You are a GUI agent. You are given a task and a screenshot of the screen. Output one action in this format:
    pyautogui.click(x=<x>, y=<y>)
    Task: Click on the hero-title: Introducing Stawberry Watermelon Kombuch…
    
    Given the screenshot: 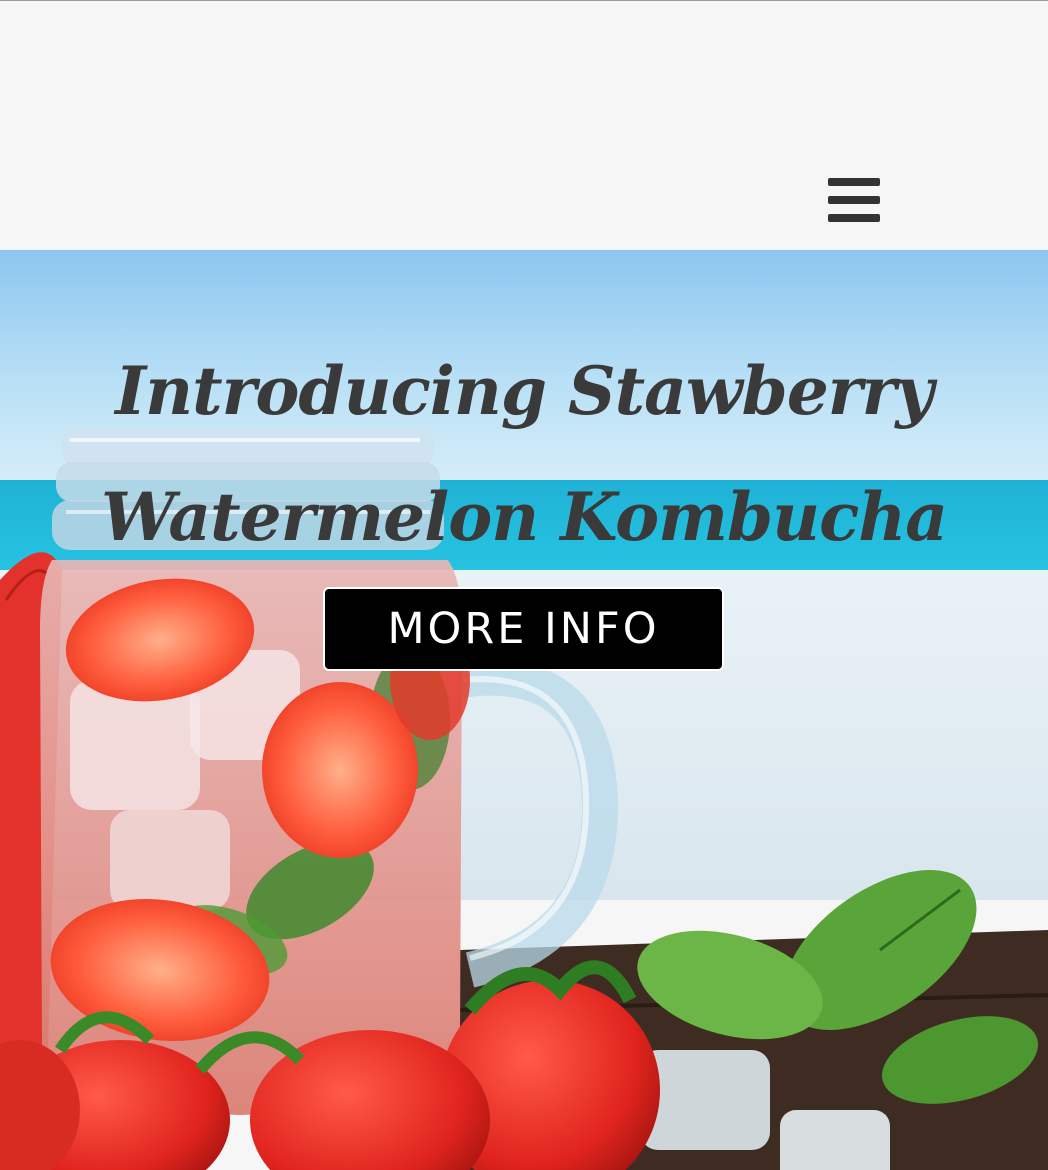 What is the action you would take?
    pyautogui.click(x=524, y=454)
    